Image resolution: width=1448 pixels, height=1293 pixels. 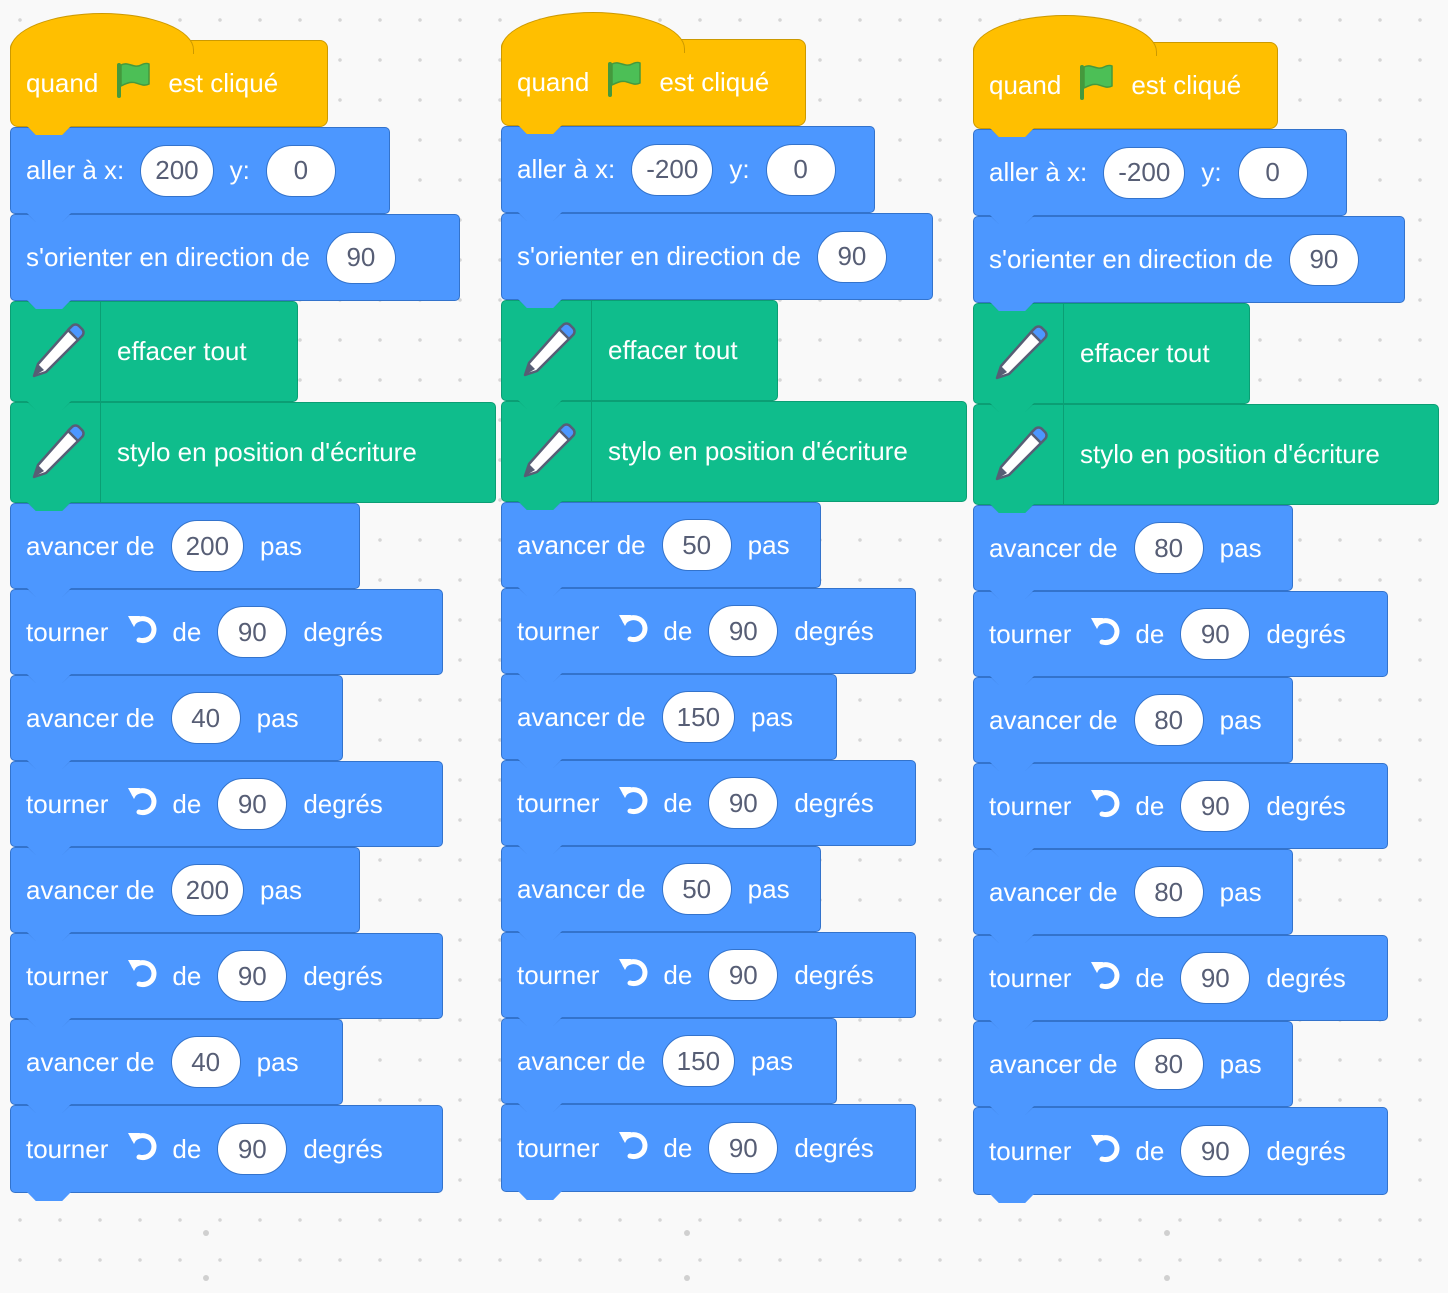 What do you see at coordinates (239, 170) in the screenshot?
I see `y-label: y:` at bounding box center [239, 170].